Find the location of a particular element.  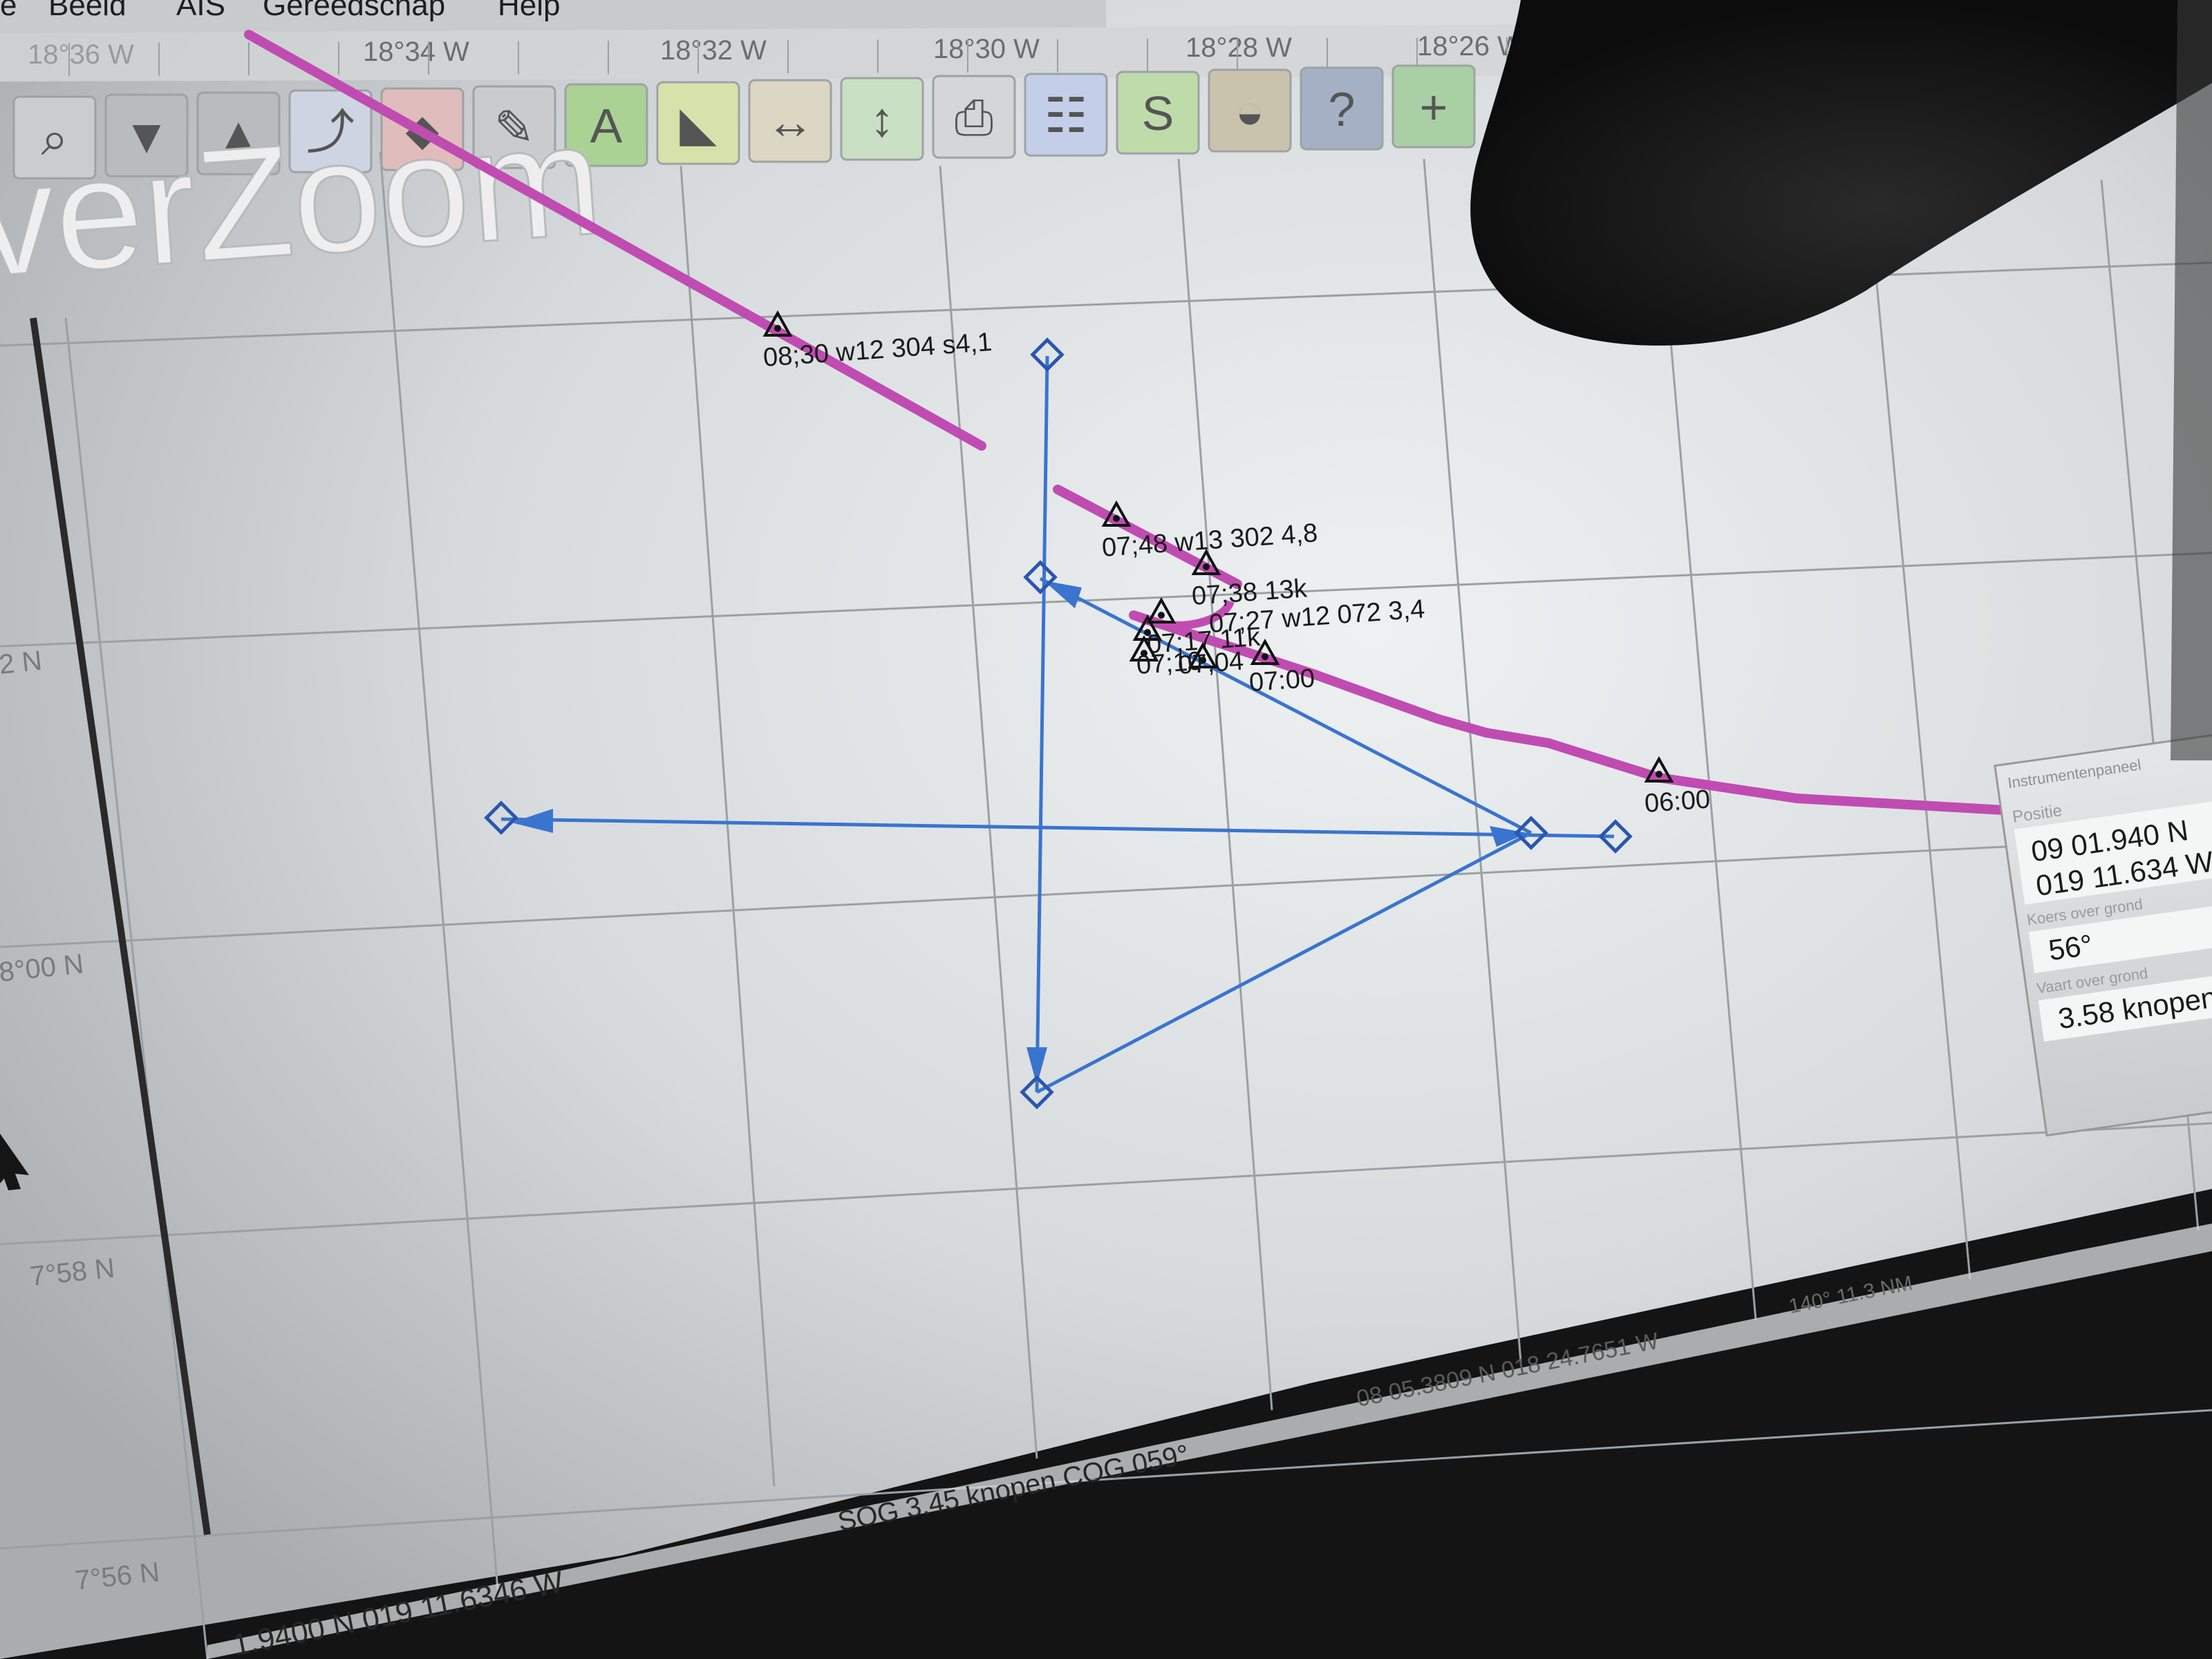

print-icon: ⎙ is located at coordinates (974, 118).